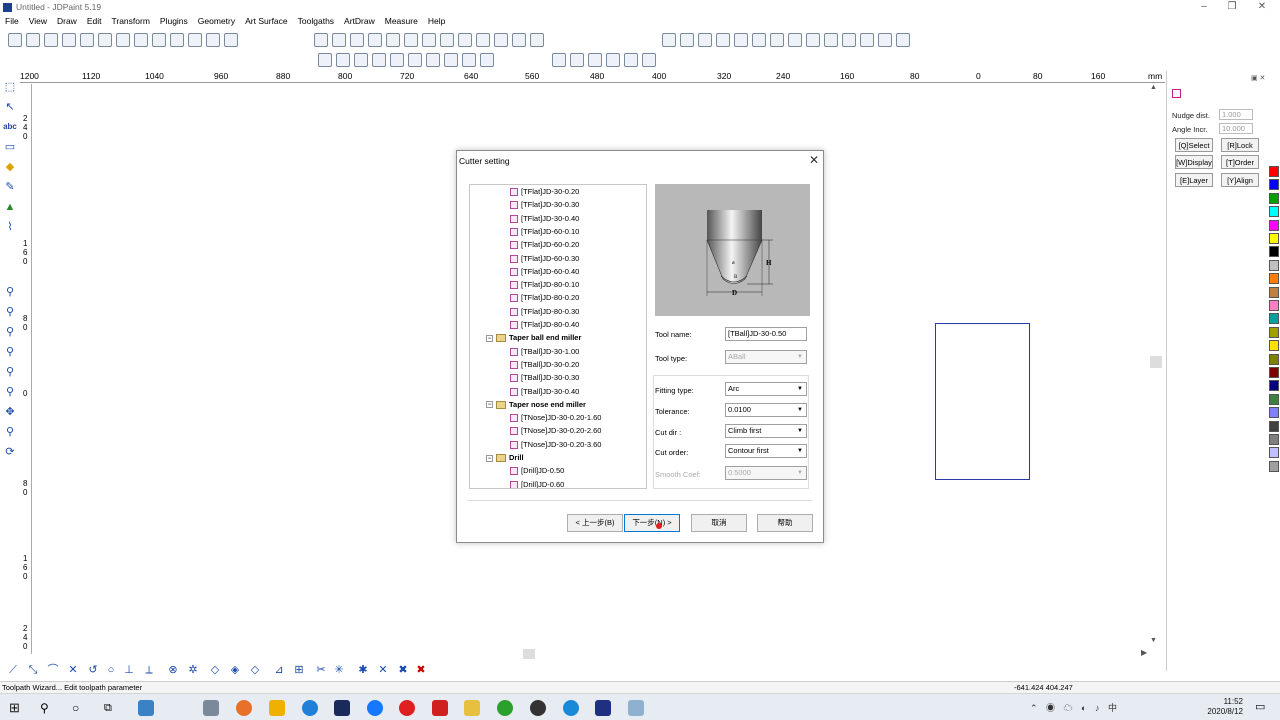 The height and width of the screenshot is (720, 1280). I want to click on vertical-scrollbar: ▲ ▼, so click(1156, 367).